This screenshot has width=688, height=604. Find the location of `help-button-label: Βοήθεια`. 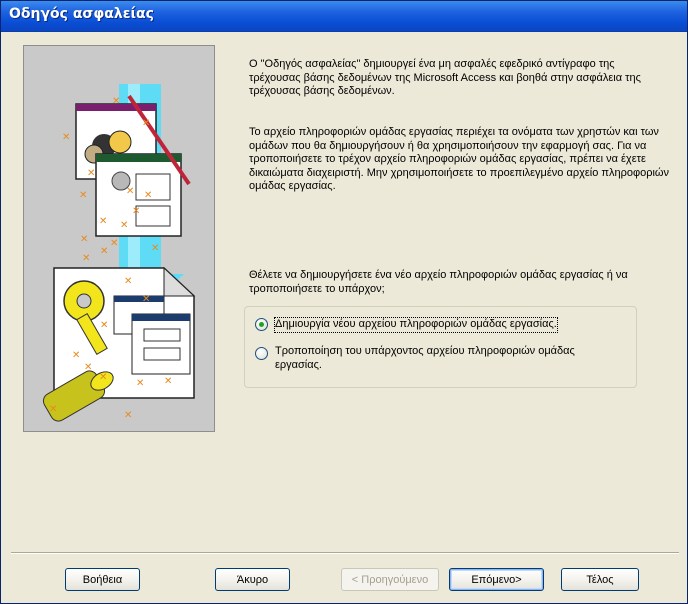

help-button-label: Βοήθεια is located at coordinates (102, 579).